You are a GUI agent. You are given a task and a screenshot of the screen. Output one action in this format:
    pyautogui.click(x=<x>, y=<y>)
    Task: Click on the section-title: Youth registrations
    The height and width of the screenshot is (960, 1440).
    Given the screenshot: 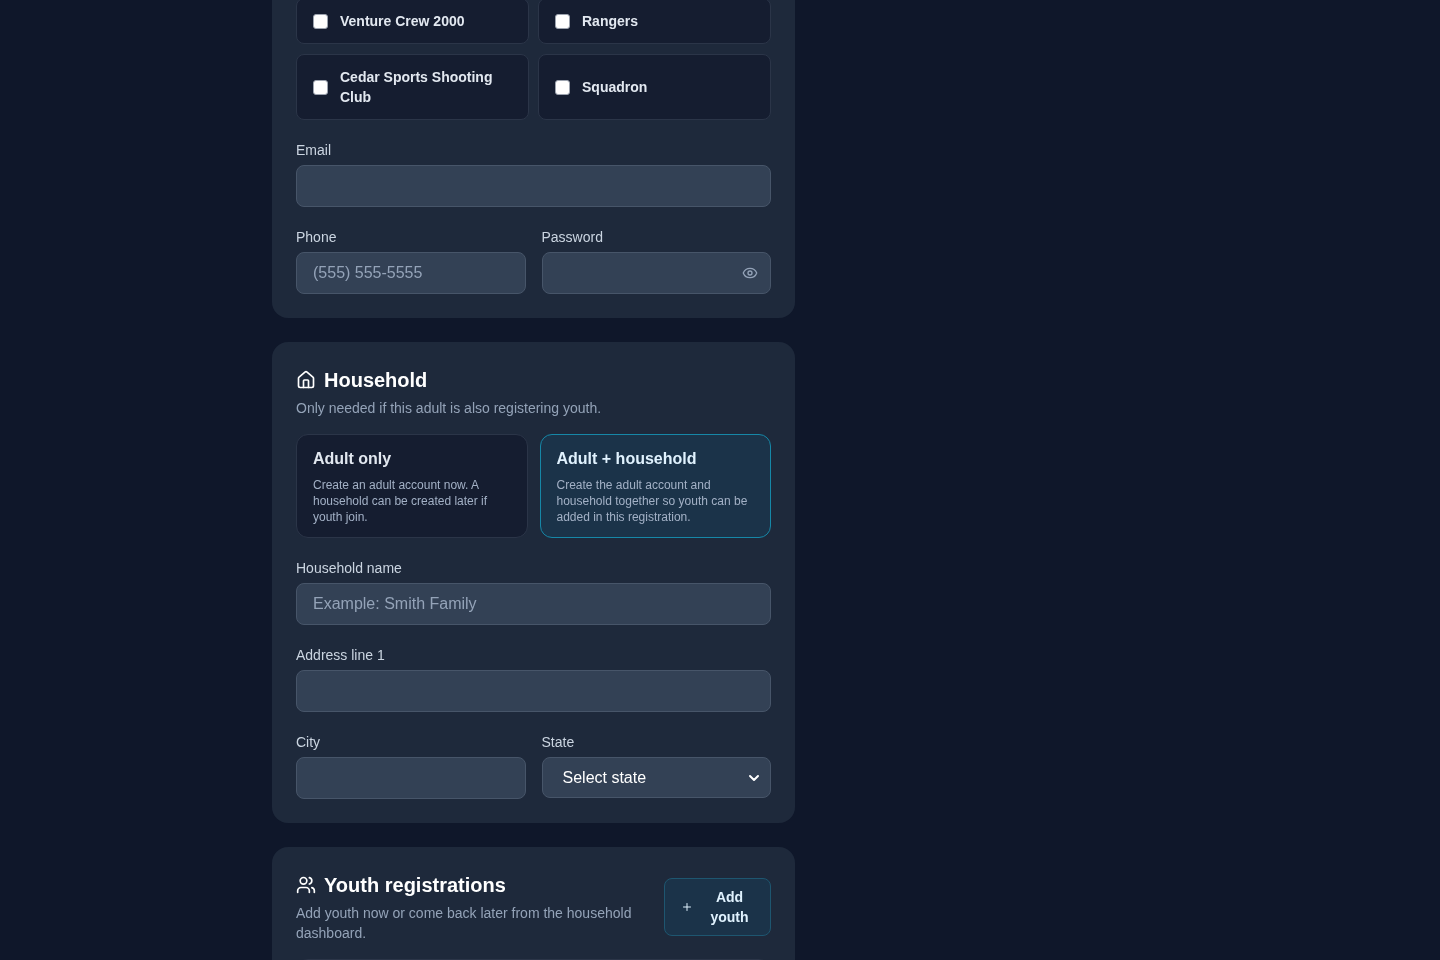 What is the action you would take?
    pyautogui.click(x=415, y=885)
    